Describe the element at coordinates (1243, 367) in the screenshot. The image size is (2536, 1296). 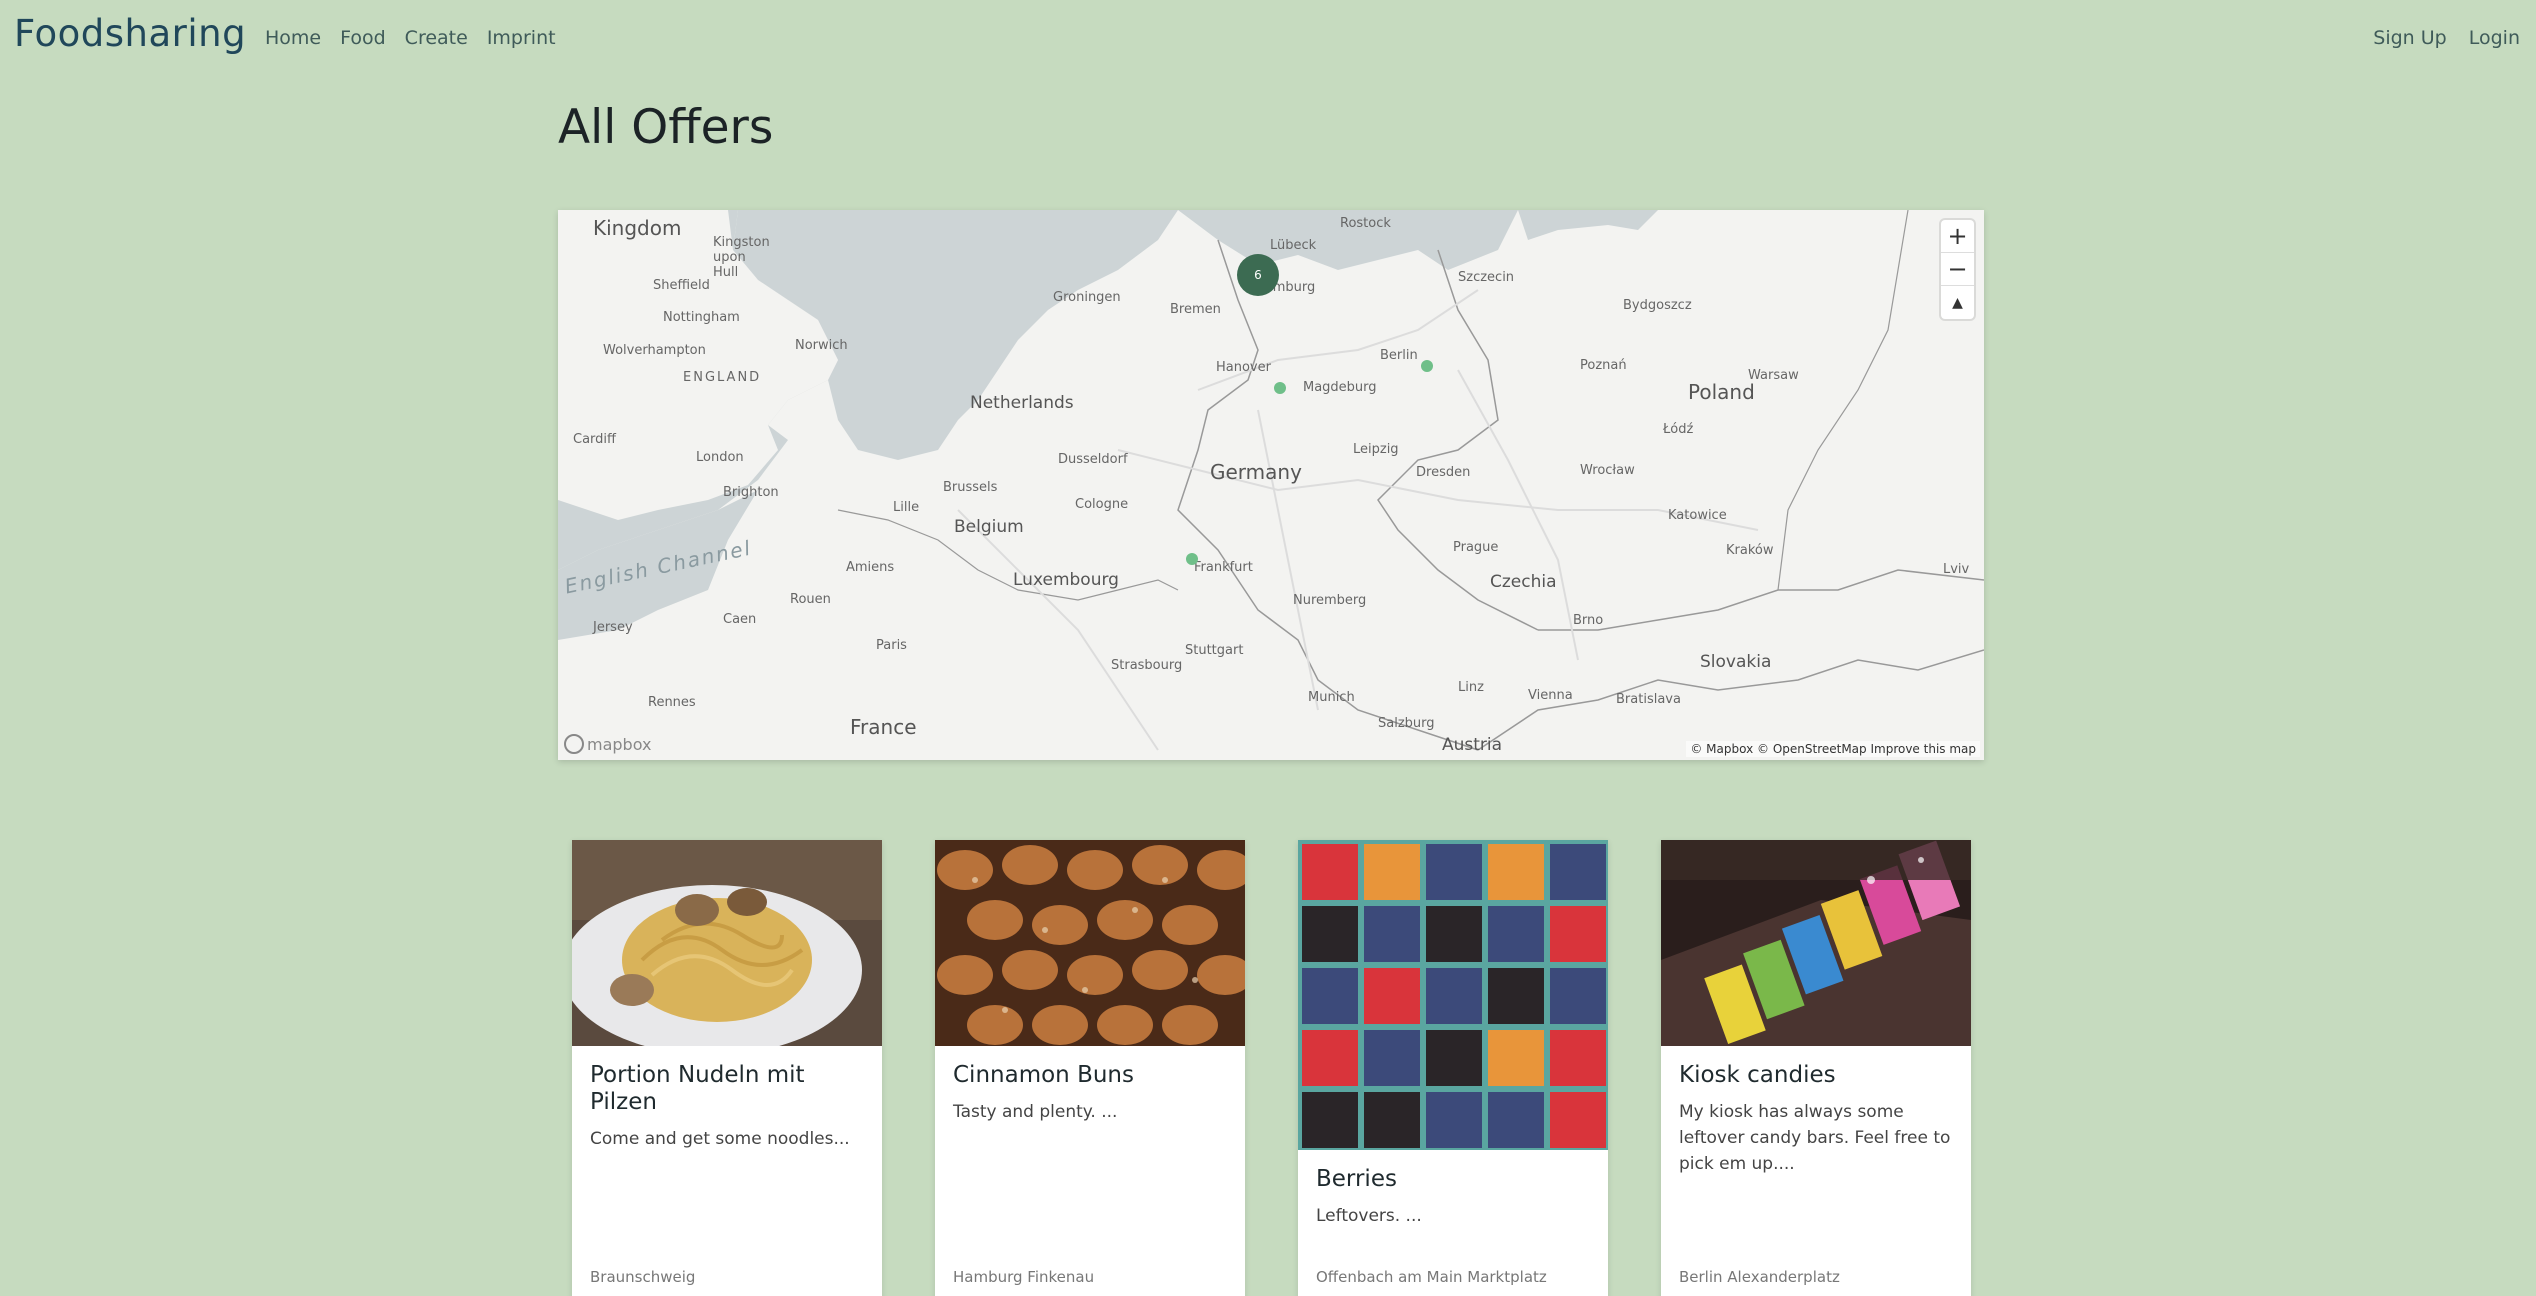
I see `map-label-hanover: Hanover` at that location.